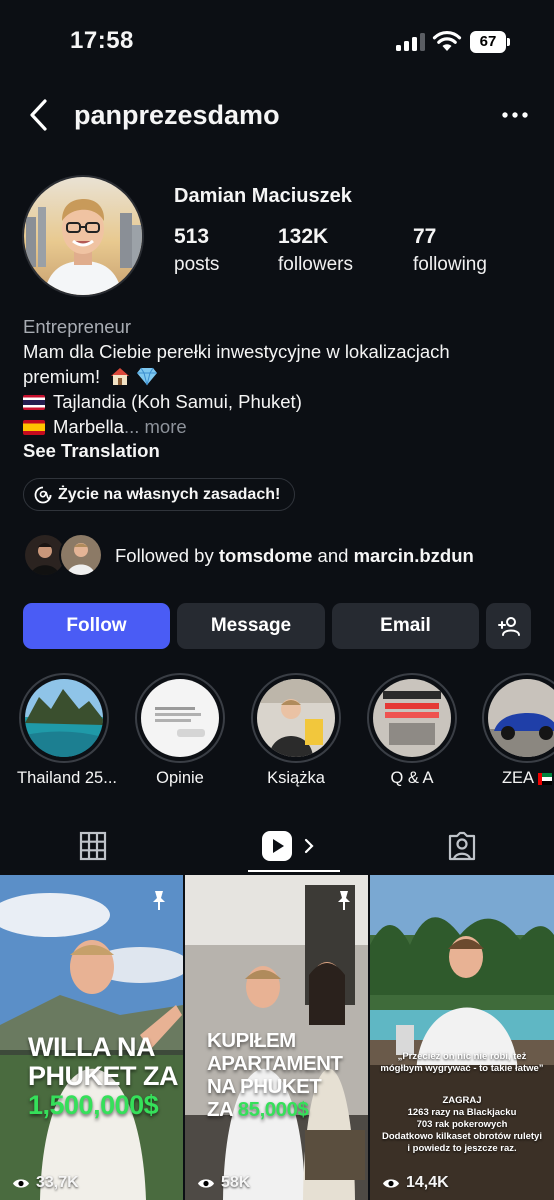 This screenshot has width=554, height=1200. I want to click on reel-caption-line: 1263 razy na Blackjacku, so click(462, 1112).